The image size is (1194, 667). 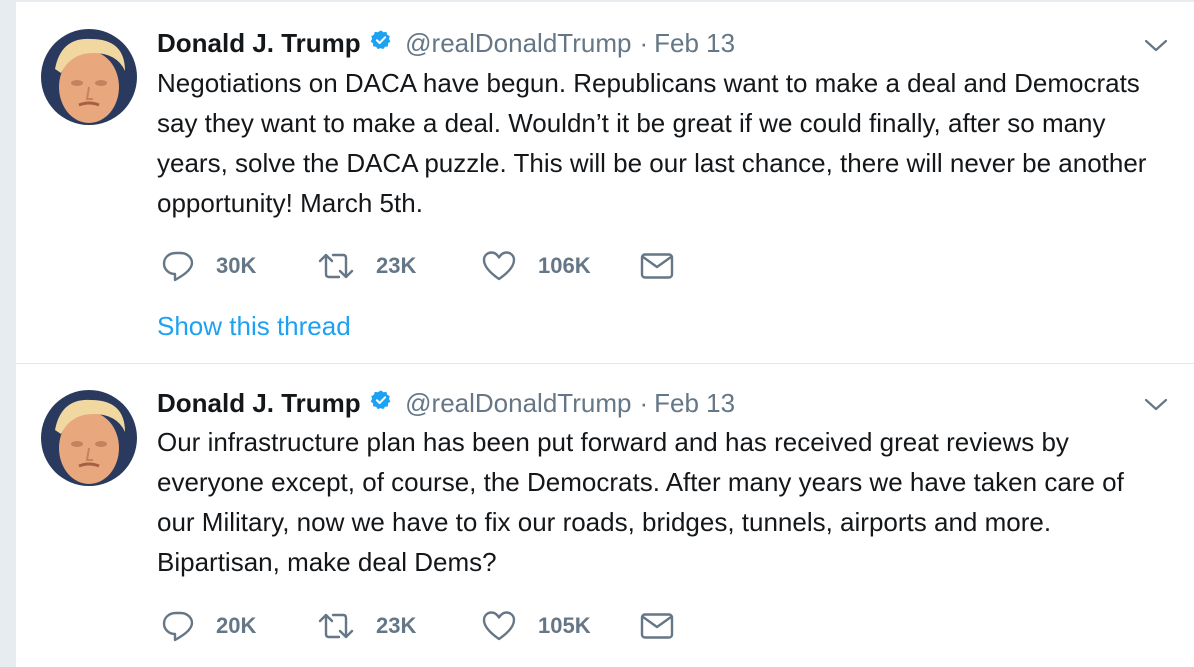 I want to click on like-button: 105K, so click(x=536, y=626).